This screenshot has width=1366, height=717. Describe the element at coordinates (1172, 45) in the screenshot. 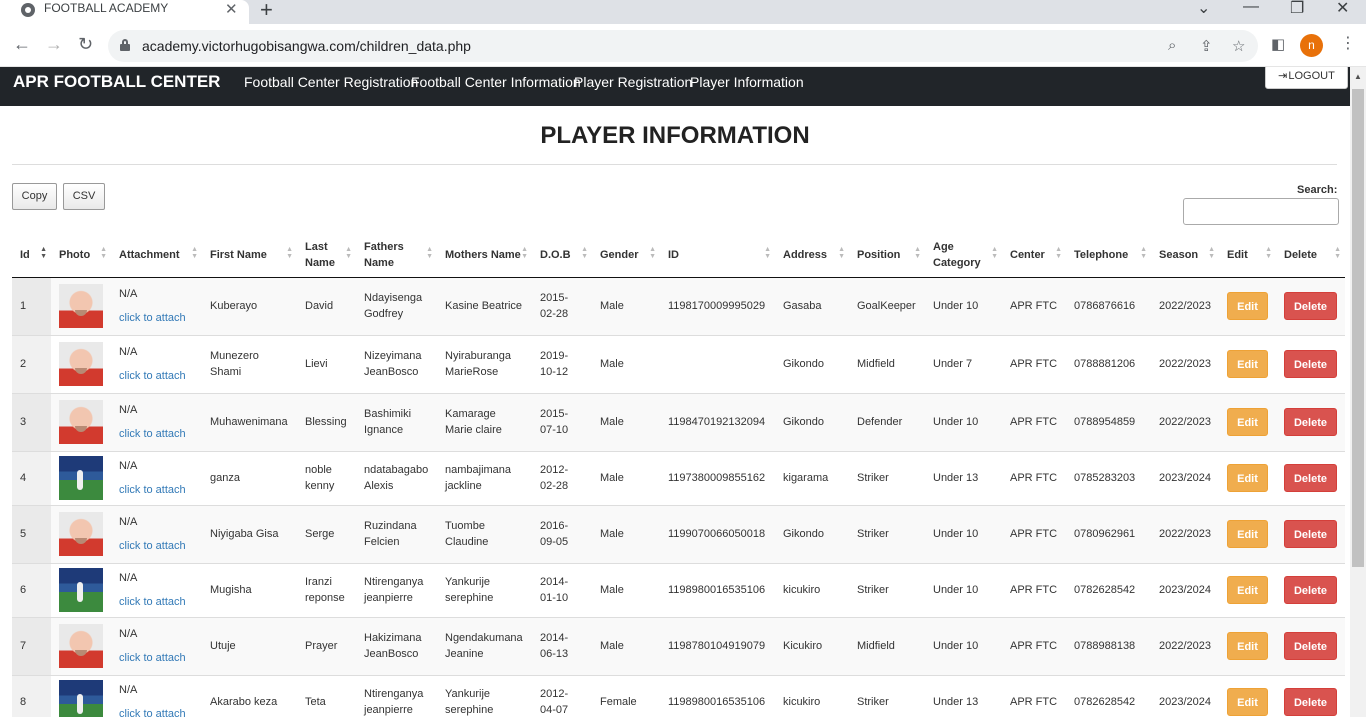

I see `zoom-icon: ⌕` at that location.